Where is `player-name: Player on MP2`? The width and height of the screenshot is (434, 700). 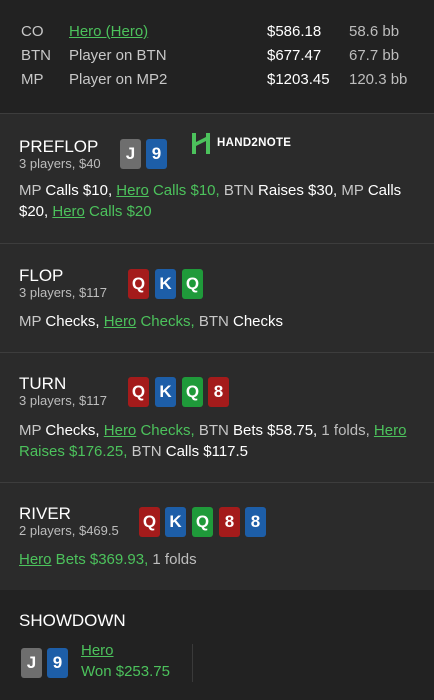 player-name: Player on MP2 is located at coordinates (118, 79).